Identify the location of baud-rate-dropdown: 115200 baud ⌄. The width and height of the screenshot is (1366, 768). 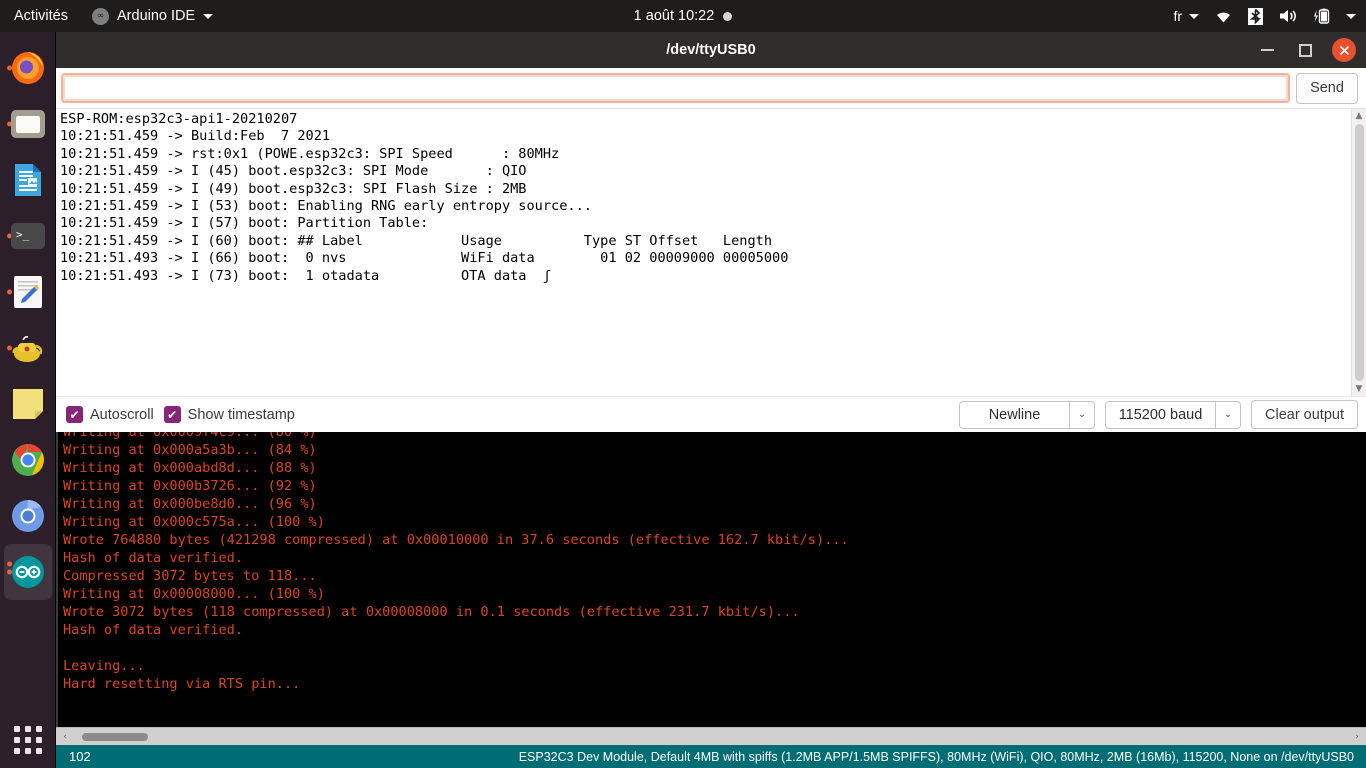
(1173, 414).